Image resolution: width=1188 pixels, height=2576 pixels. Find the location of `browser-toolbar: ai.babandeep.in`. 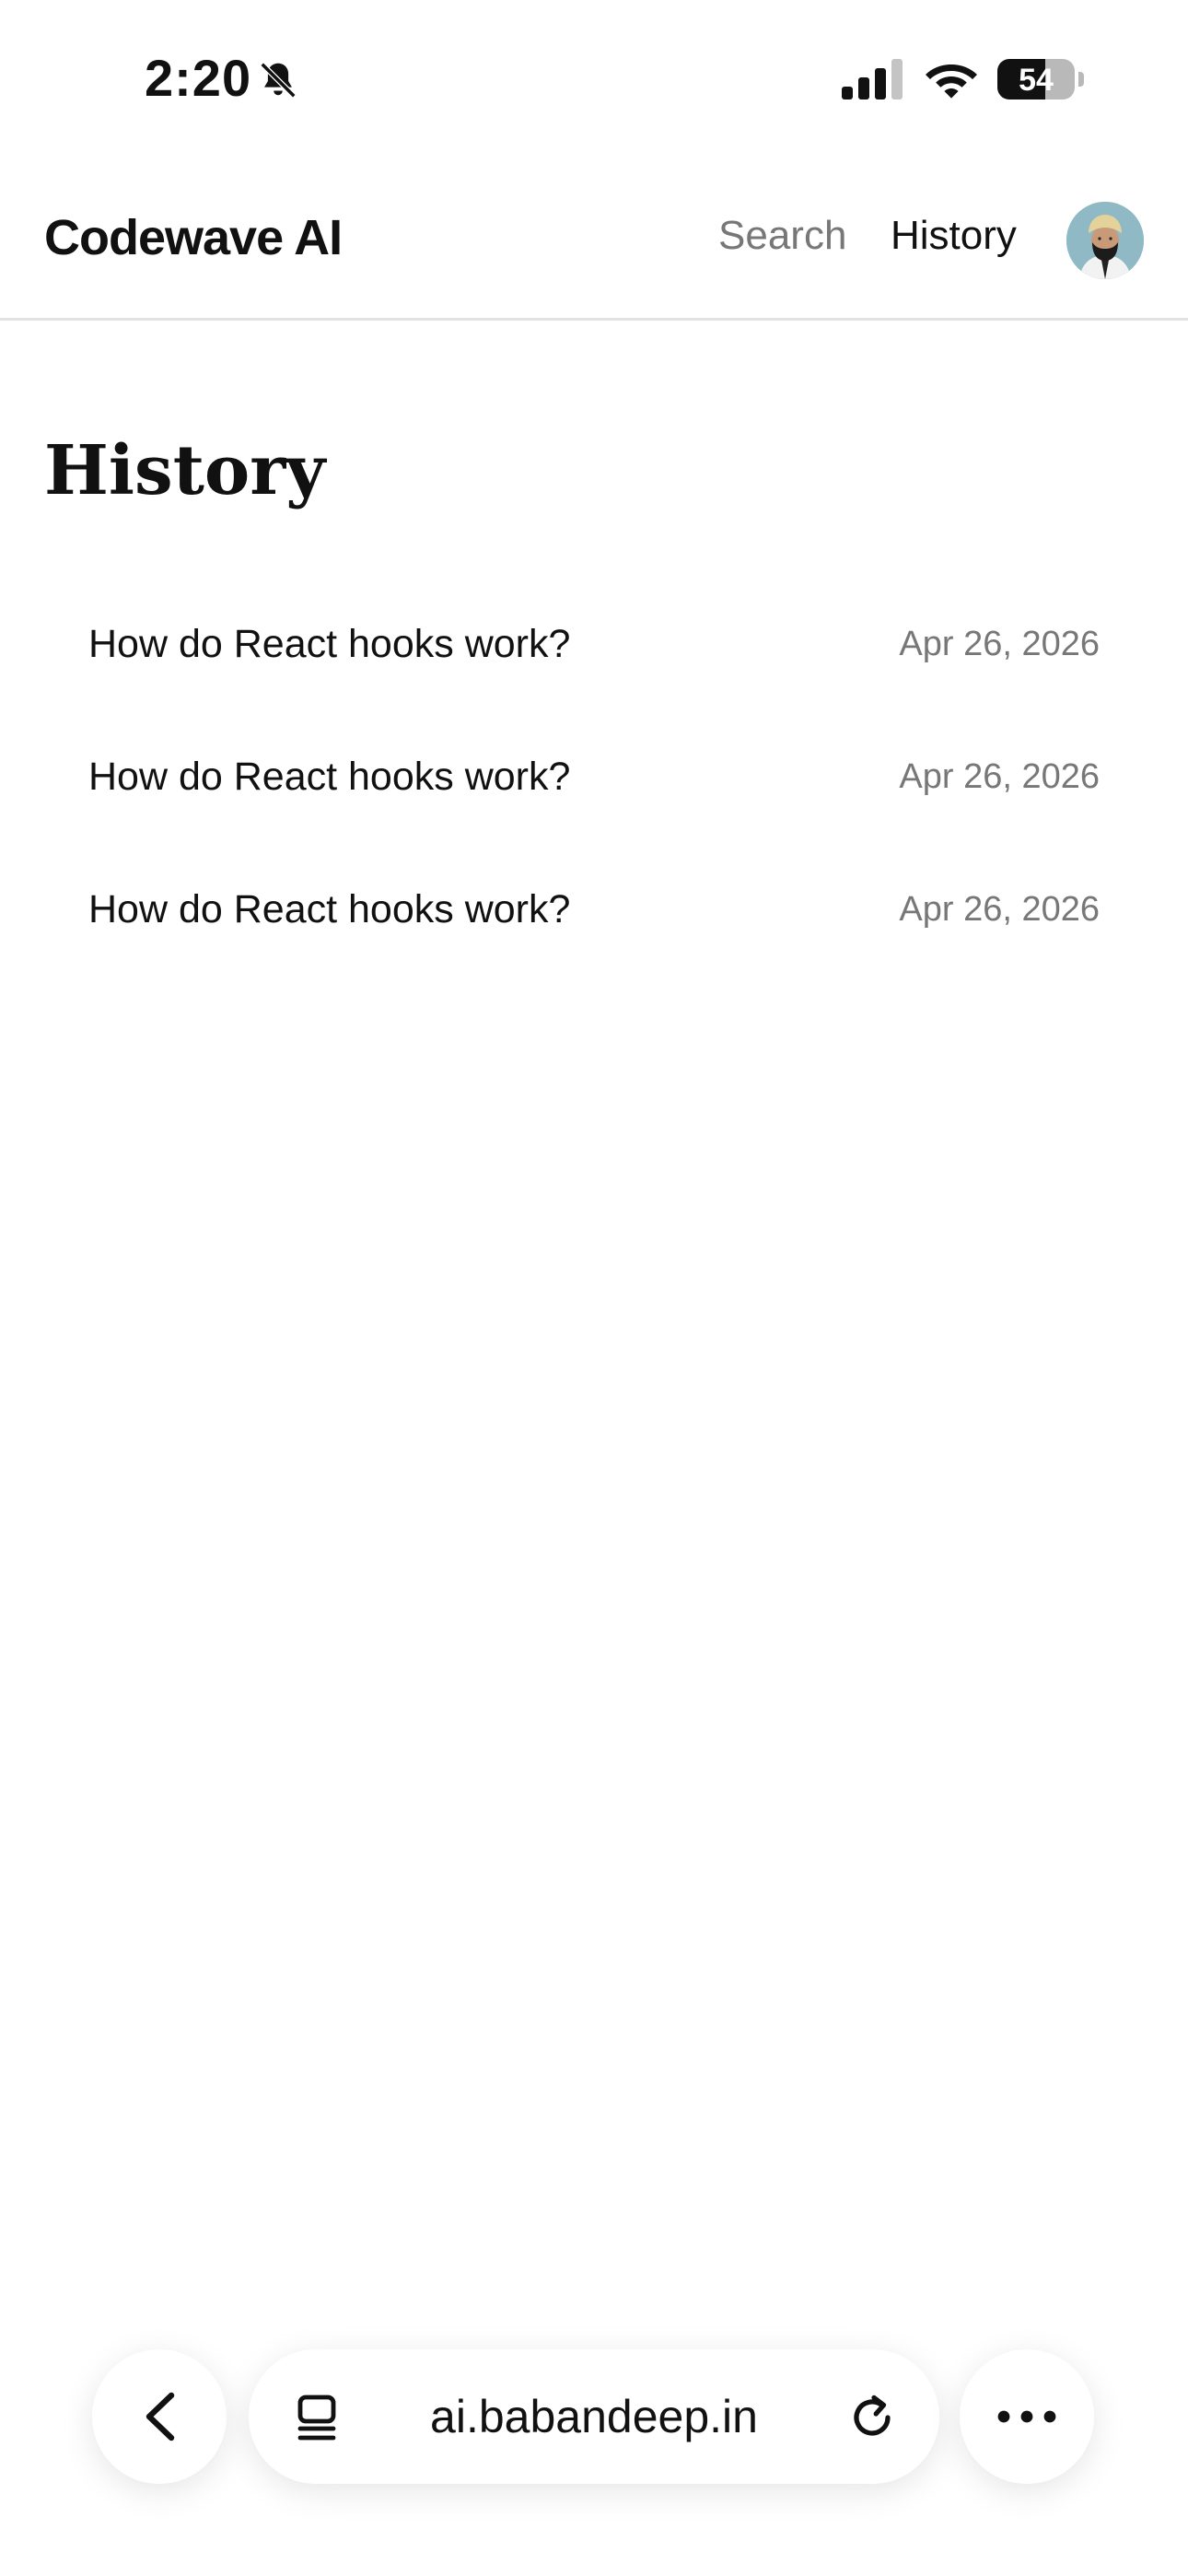

browser-toolbar: ai.babandeep.in is located at coordinates (594, 2414).